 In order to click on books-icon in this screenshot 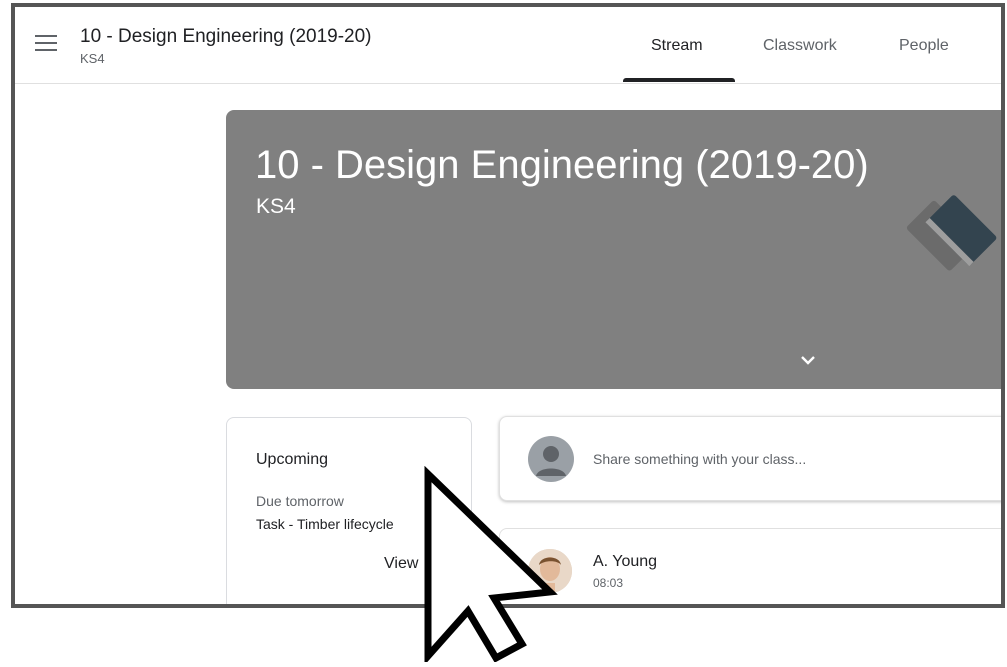, I will do `click(946, 262)`.